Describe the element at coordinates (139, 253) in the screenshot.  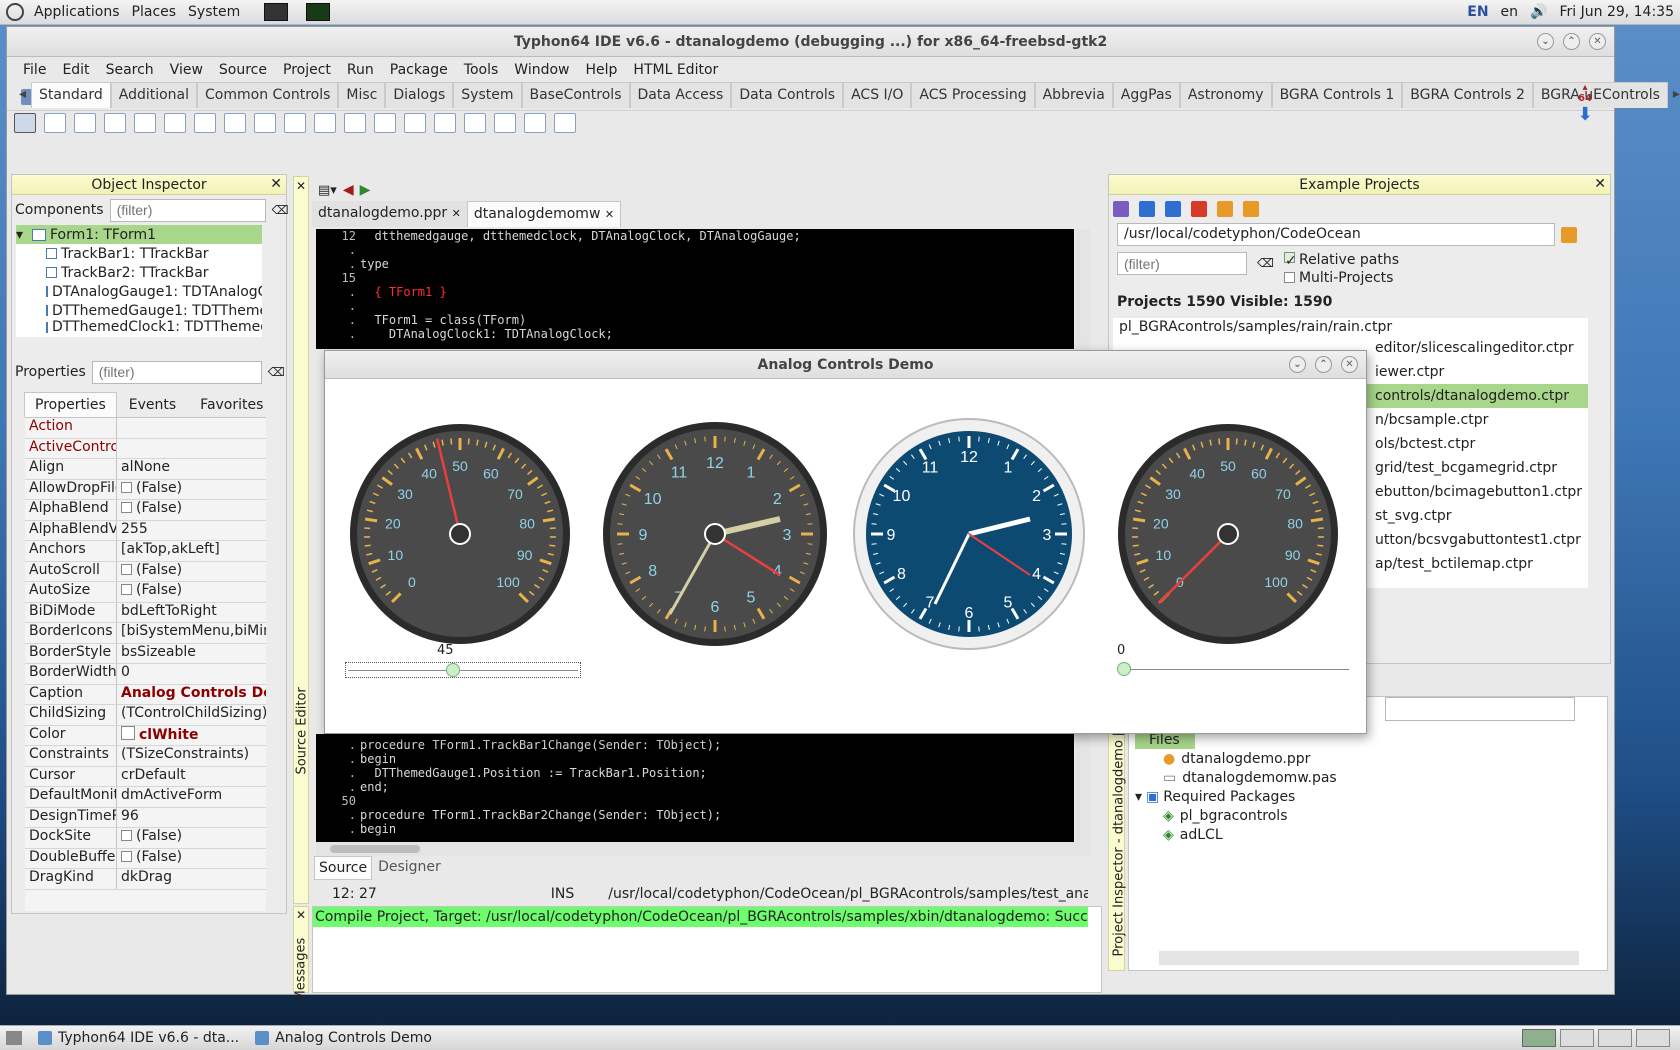
I see `tree-item-trackbar1: TrackBar1: TTrackBar` at that location.